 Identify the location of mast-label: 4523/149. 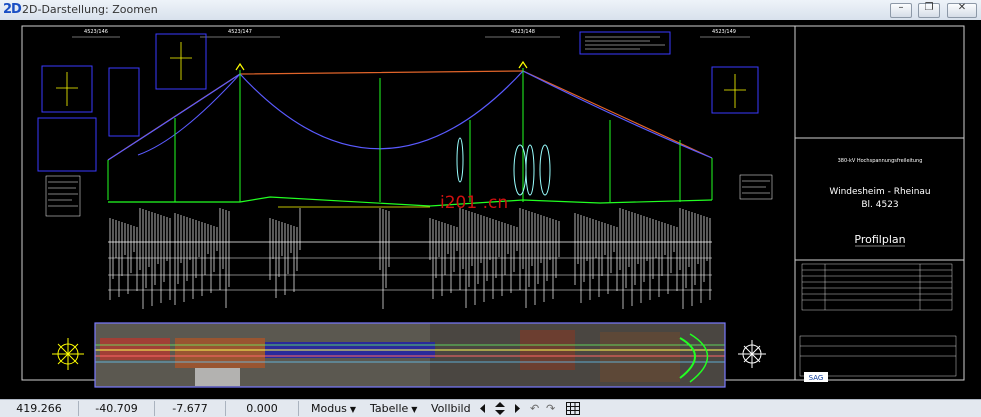
(724, 32).